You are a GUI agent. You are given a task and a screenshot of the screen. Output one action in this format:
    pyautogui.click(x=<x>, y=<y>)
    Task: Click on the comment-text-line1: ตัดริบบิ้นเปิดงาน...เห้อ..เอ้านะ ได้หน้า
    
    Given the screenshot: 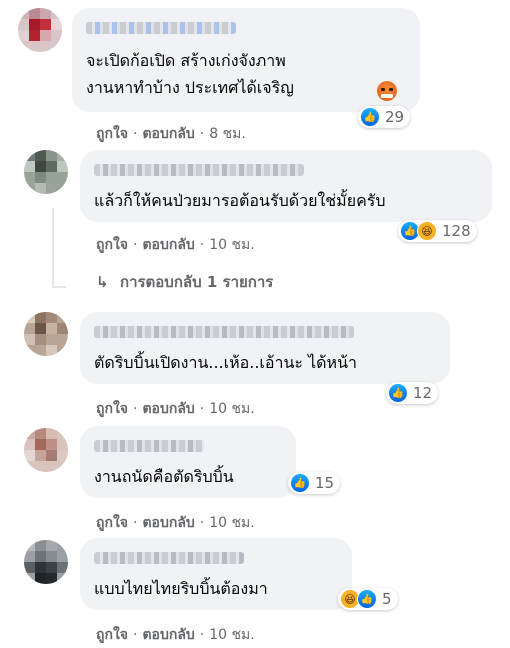 What is the action you would take?
    pyautogui.click(x=226, y=362)
    